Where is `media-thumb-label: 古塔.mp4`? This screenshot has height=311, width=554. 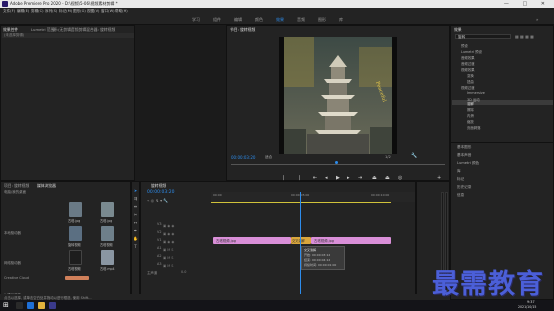 media-thumb-label: 古塔.mp4 is located at coordinates (107, 269).